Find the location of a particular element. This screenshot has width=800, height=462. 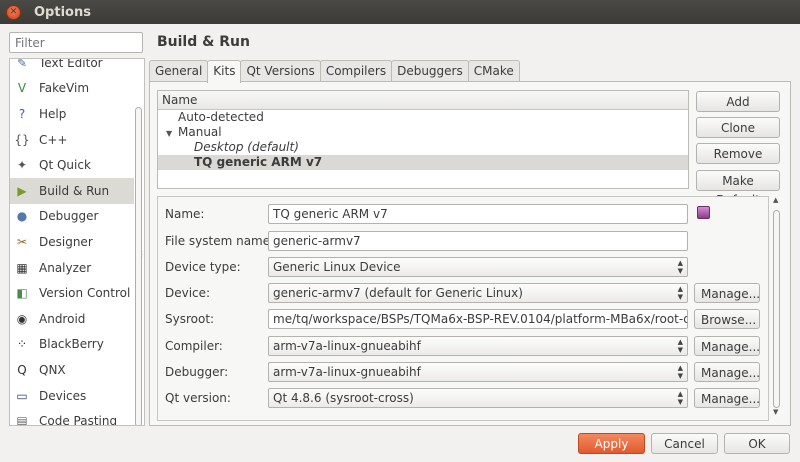

debugger-value: arm-v7a-linux-gnueabihf is located at coordinates (347, 372).